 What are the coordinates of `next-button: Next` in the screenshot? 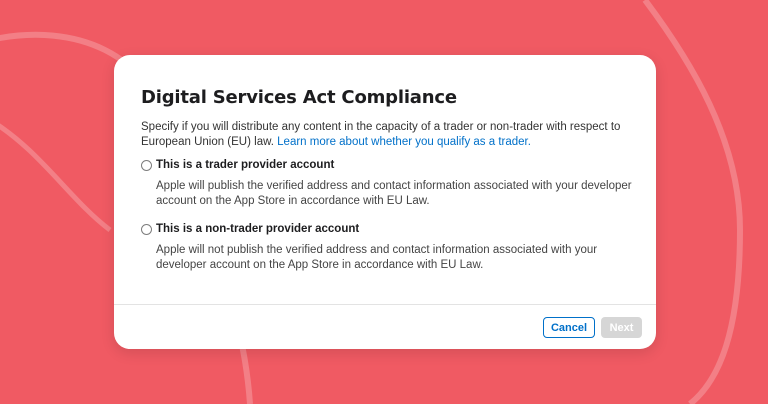 It's located at (621, 327).